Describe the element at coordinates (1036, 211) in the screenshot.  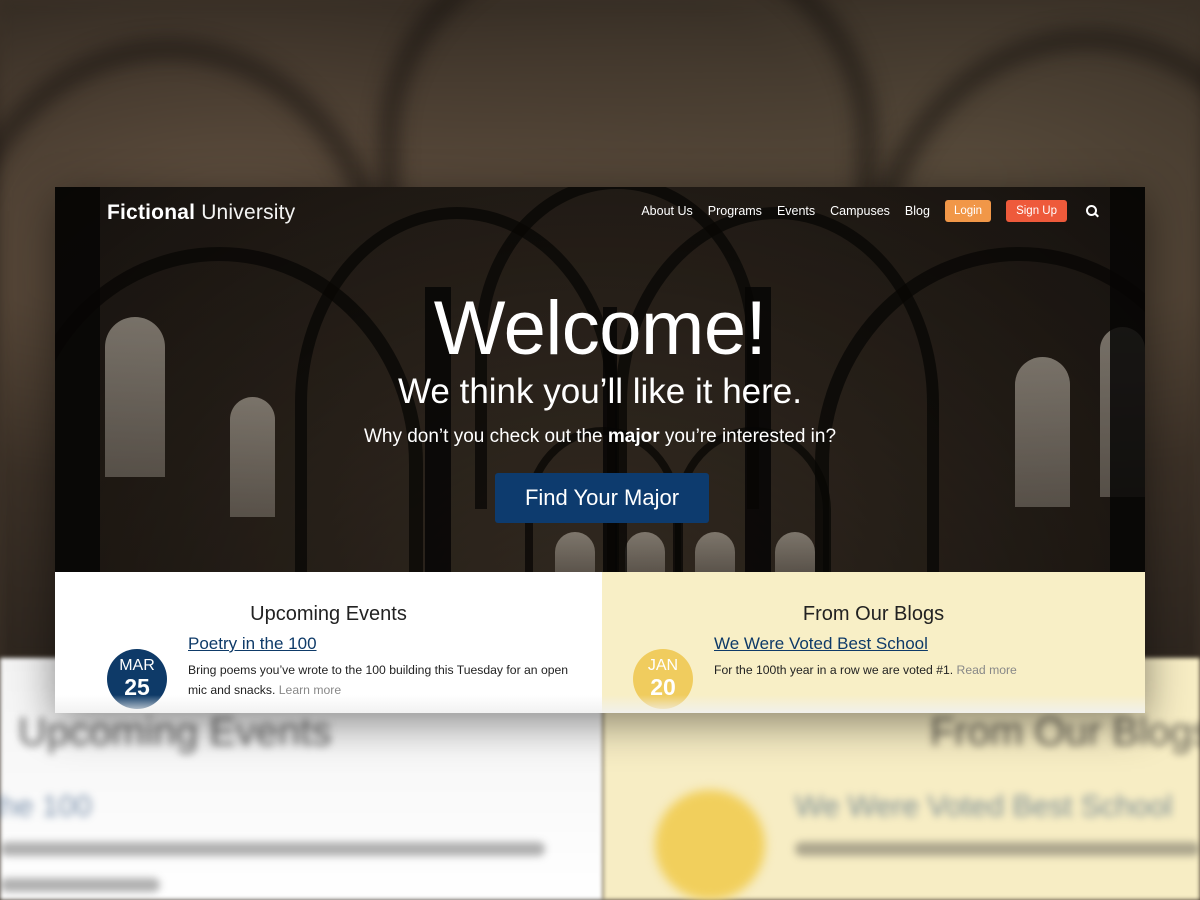
I see `signup-button: Sign Up` at that location.